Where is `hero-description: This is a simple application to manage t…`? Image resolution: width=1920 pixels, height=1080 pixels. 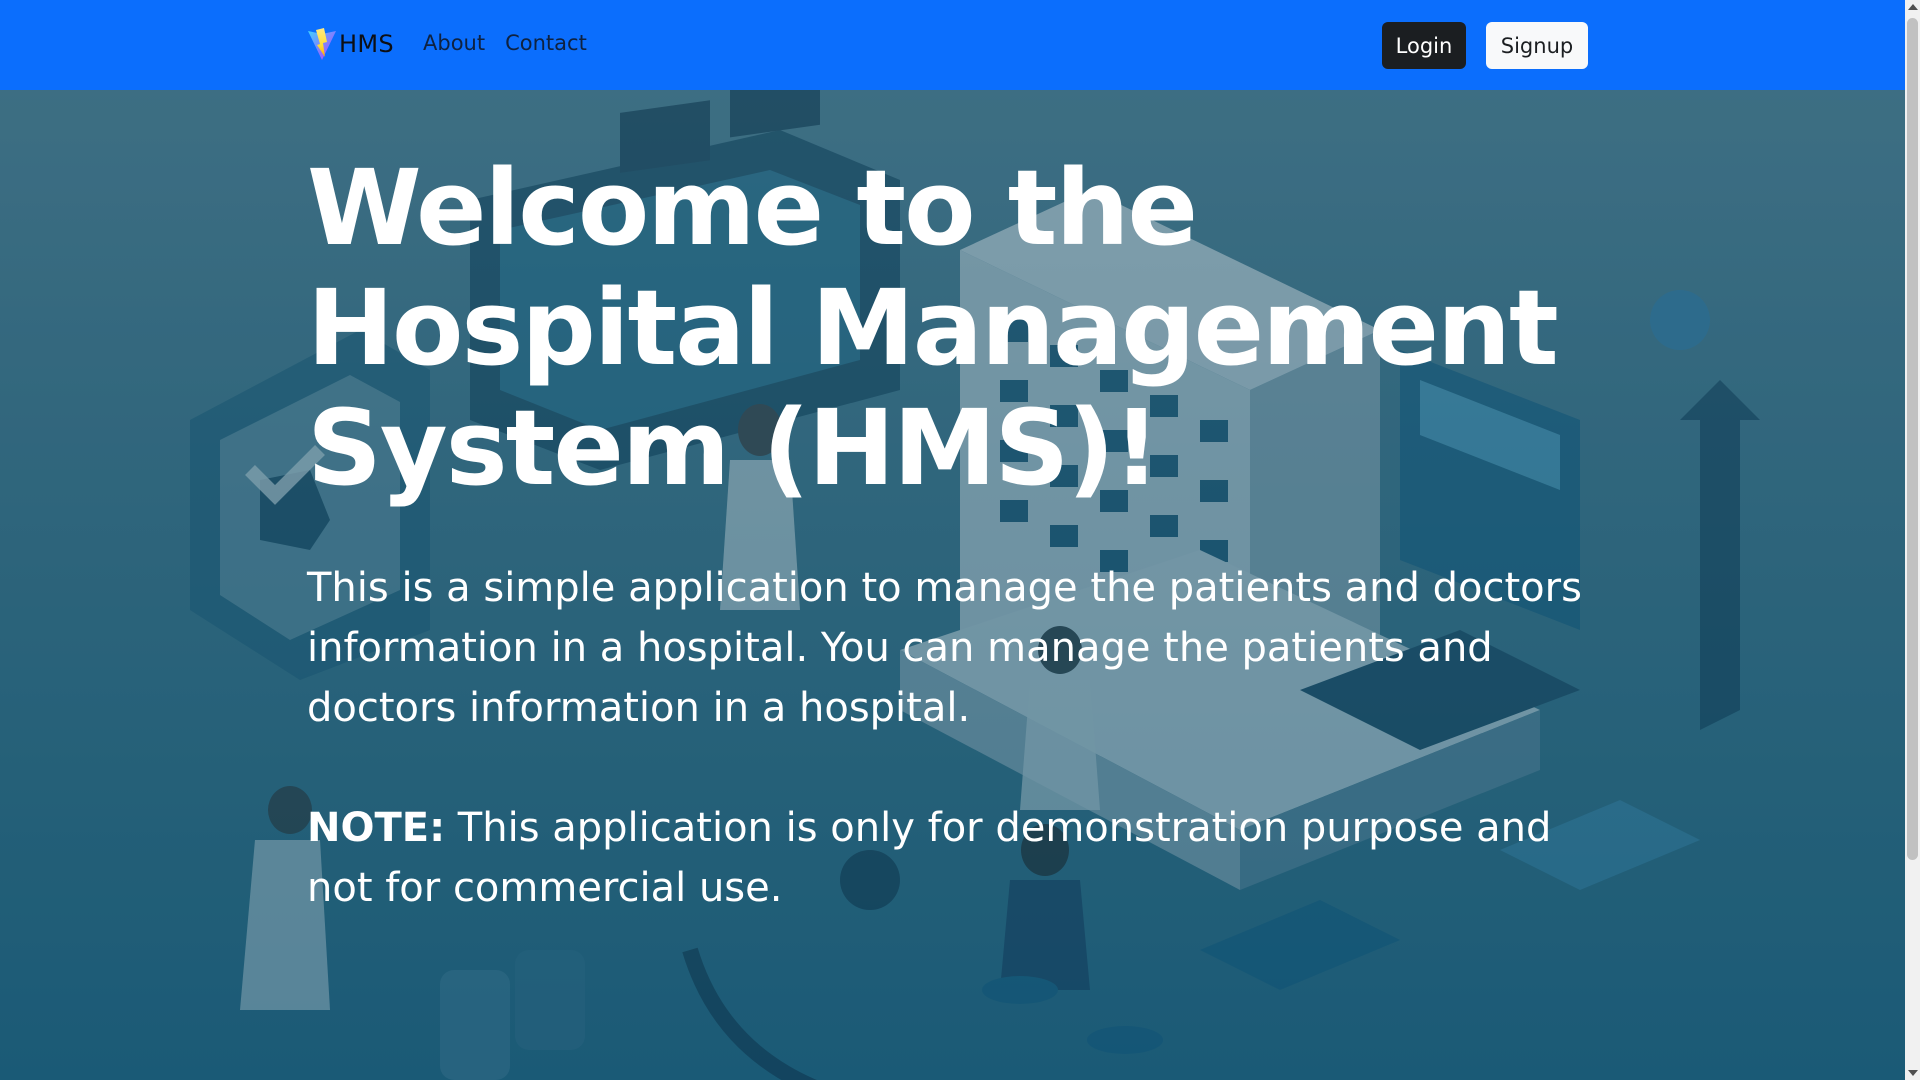 hero-description: This is a simple application to manage t… is located at coordinates (944, 648).